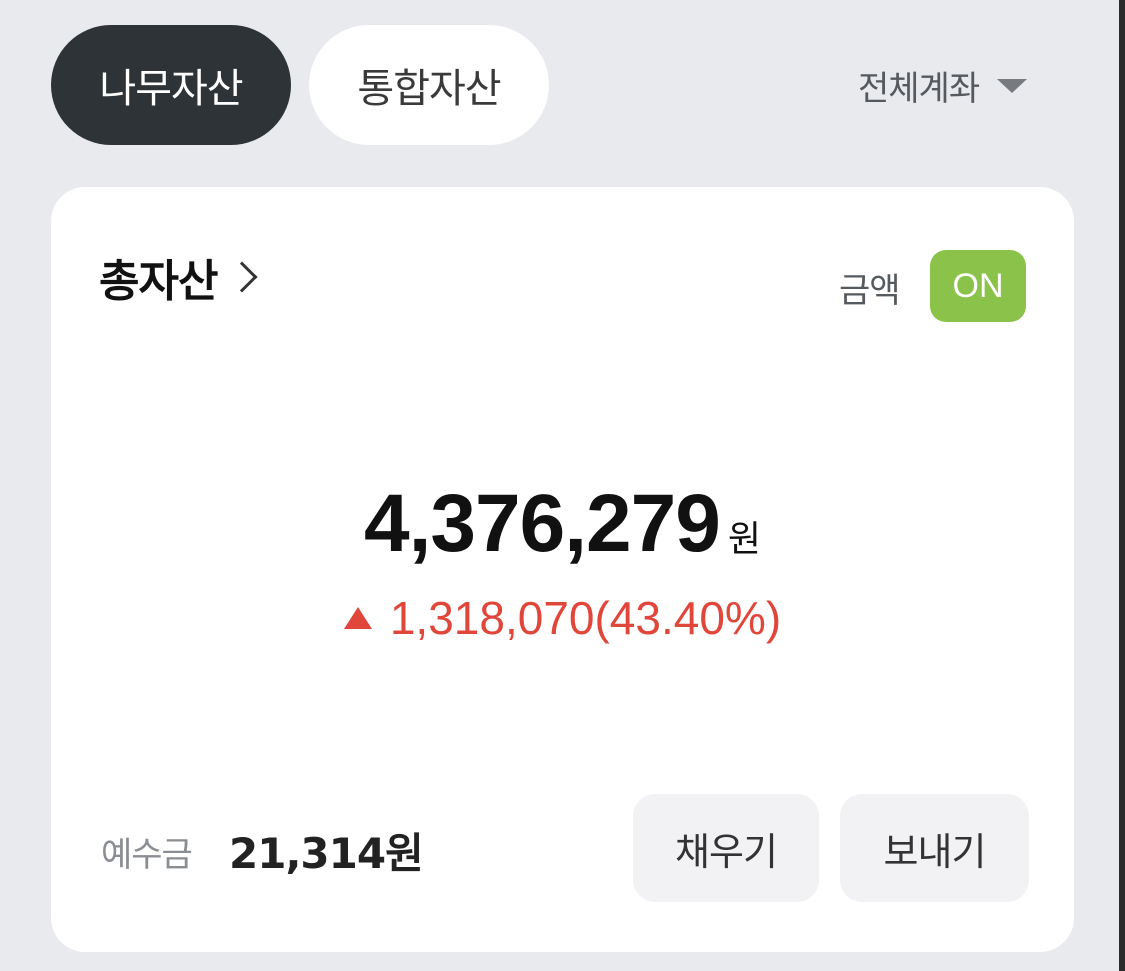 This screenshot has height=971, width=1125. I want to click on amount-visibility-toggle: ON, so click(978, 286).